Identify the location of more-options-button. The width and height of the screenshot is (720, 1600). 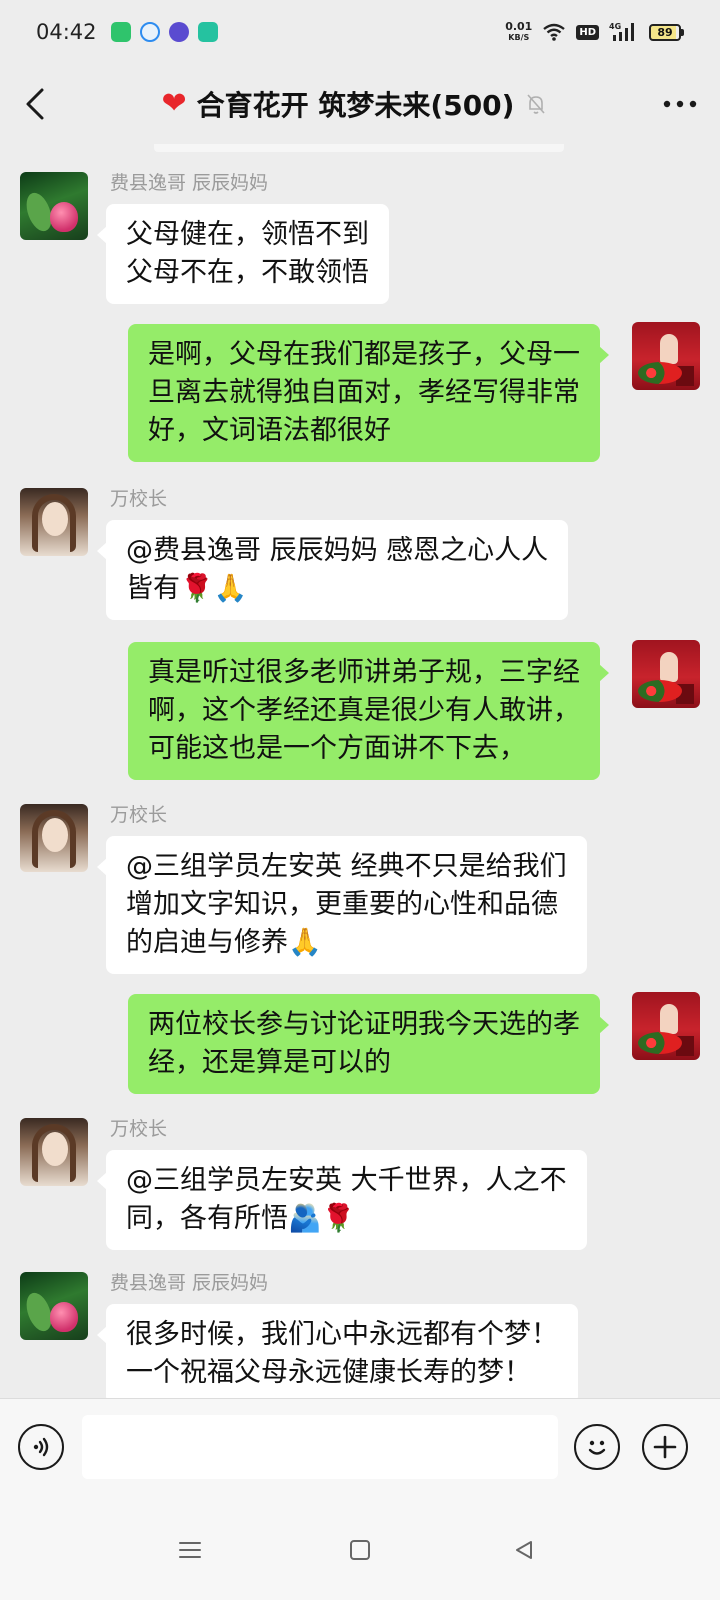
(680, 104).